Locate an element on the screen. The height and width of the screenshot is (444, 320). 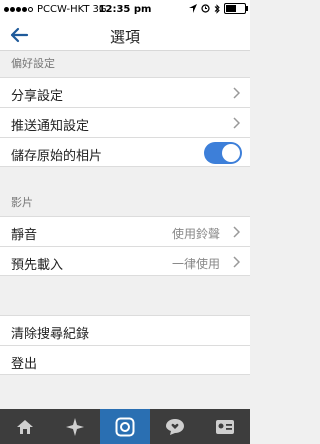
explore-star-icon is located at coordinates (75, 426).